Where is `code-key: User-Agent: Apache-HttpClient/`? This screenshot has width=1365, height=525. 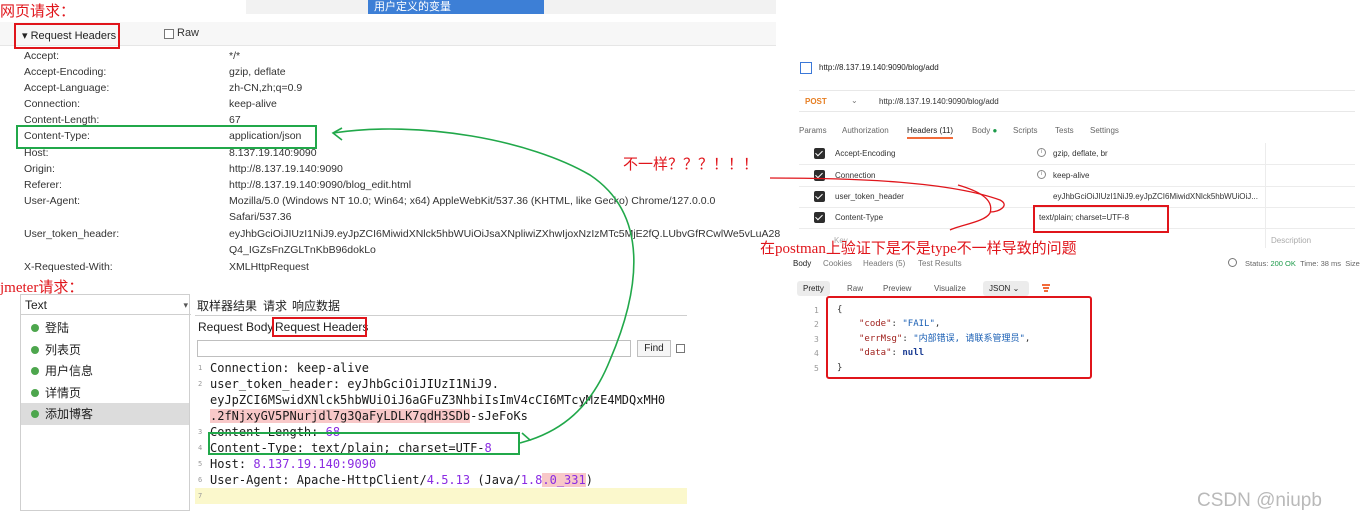 code-key: User-Agent: Apache-HttpClient/ is located at coordinates (318, 480).